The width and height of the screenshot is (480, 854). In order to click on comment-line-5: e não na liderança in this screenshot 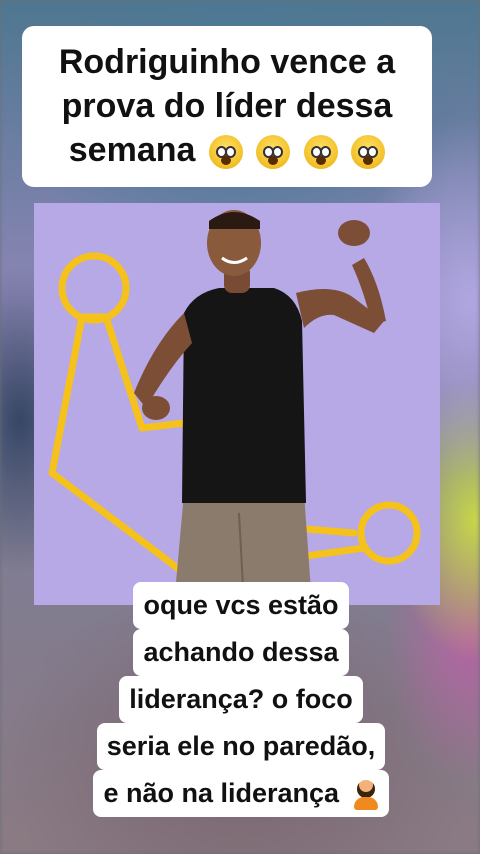, I will do `click(241, 794)`.